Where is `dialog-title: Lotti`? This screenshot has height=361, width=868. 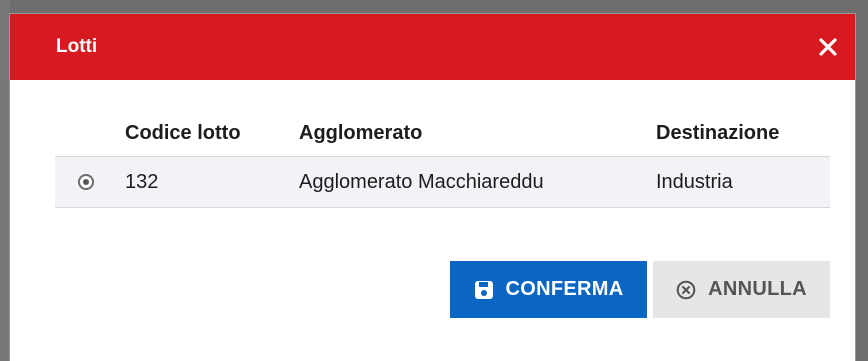 dialog-title: Lotti is located at coordinates (77, 46).